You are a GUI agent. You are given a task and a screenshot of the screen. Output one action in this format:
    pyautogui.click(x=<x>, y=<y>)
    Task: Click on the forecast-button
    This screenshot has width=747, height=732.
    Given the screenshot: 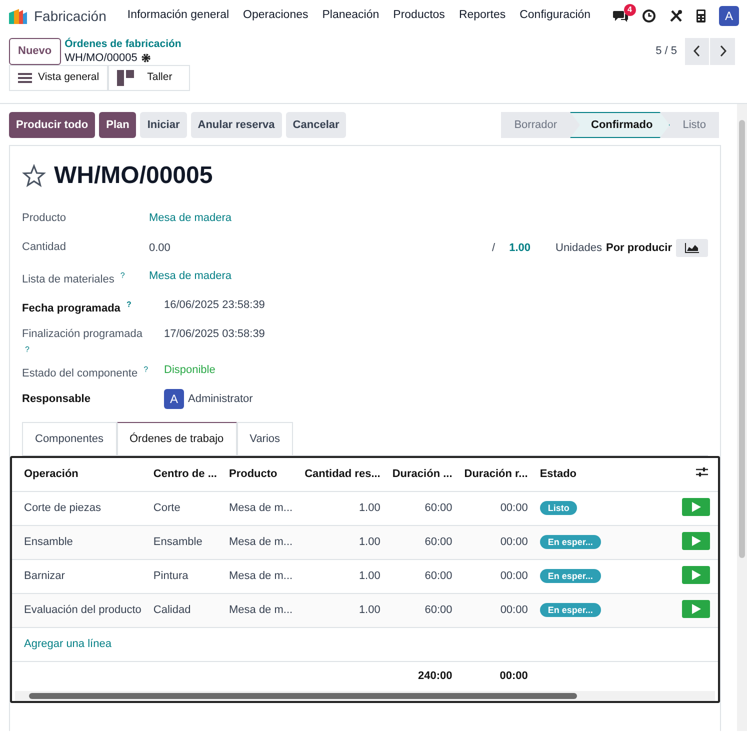 What is the action you would take?
    pyautogui.click(x=692, y=248)
    